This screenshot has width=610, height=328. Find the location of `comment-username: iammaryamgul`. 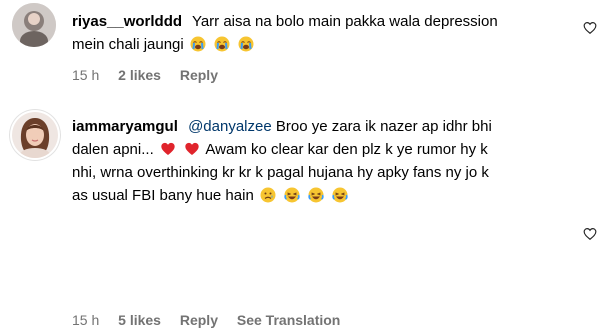

comment-username: iammaryamgul is located at coordinates (125, 126).